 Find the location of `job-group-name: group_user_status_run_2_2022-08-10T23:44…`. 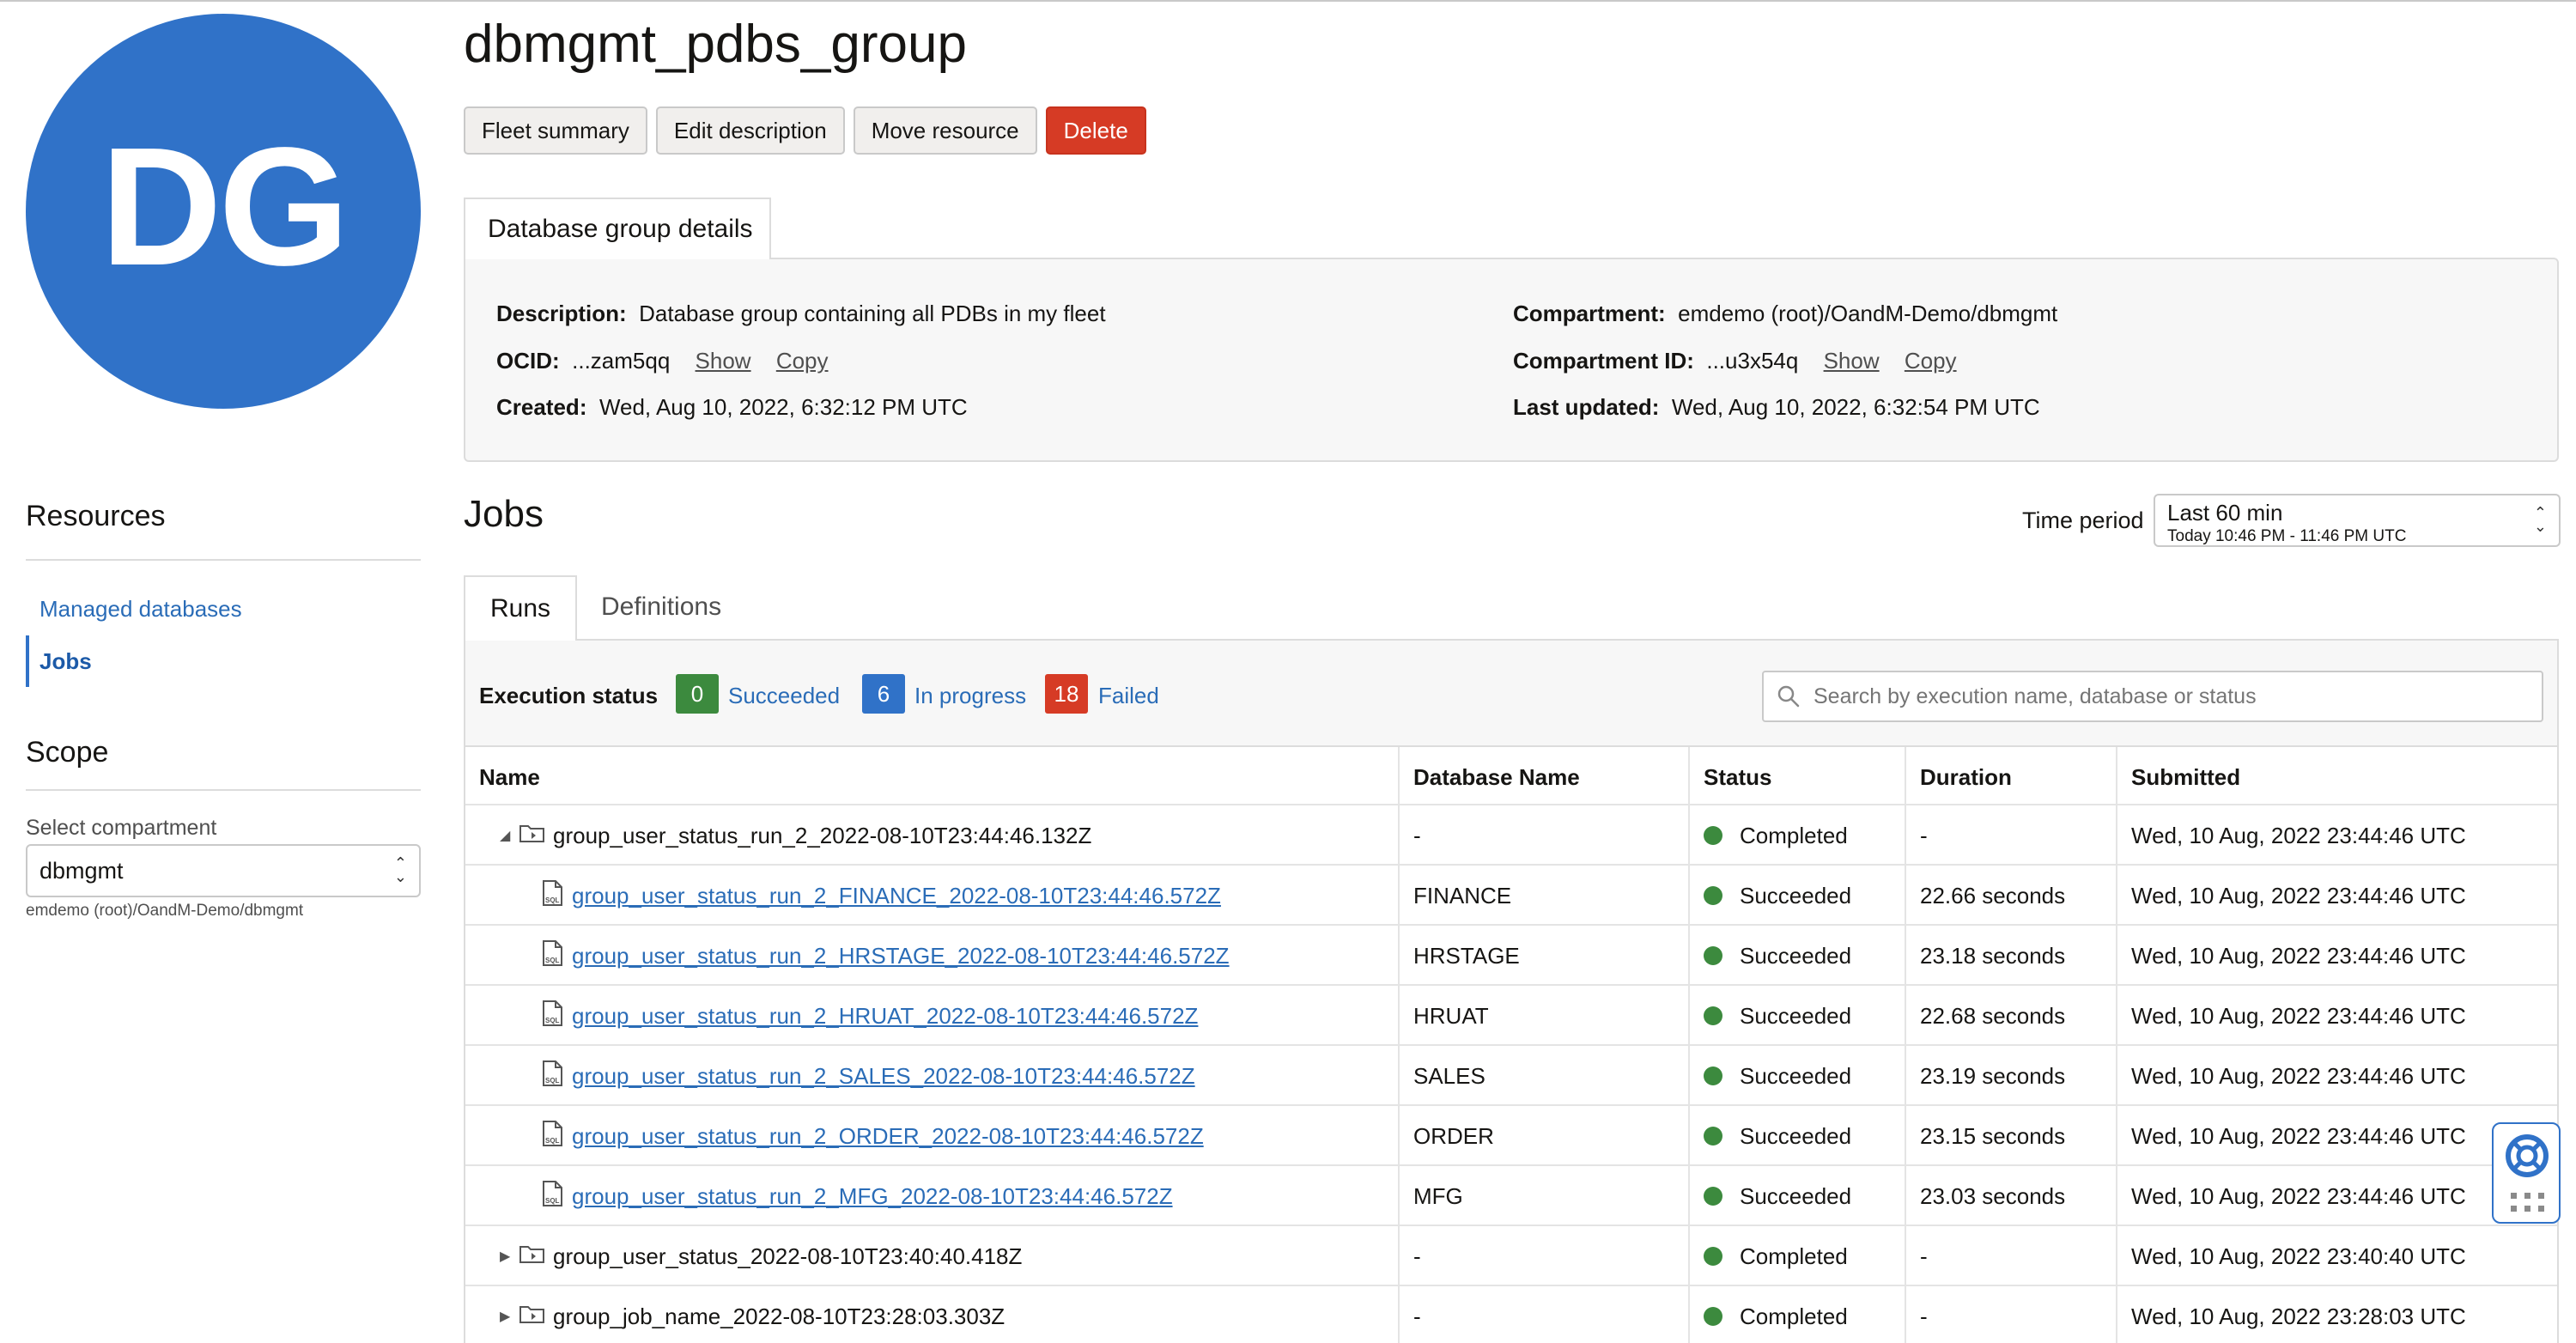

job-group-name: group_user_status_run_2_2022-08-10T23:44… is located at coordinates (823, 835).